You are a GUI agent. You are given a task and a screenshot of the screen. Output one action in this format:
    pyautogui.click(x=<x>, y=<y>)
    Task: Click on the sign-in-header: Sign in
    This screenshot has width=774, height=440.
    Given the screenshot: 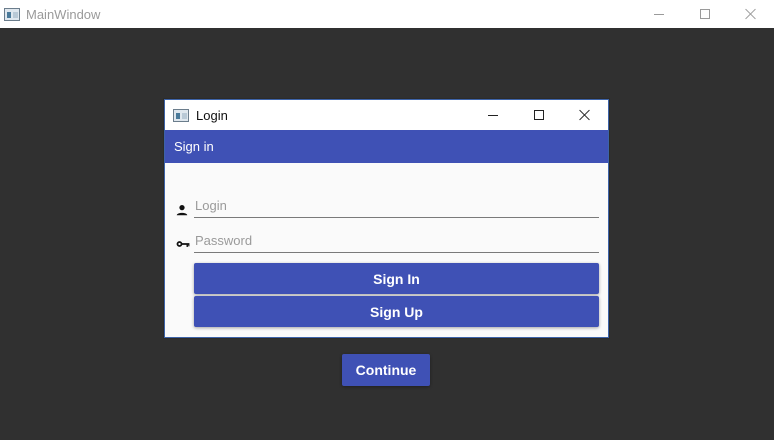 What is the action you would take?
    pyautogui.click(x=386, y=146)
    